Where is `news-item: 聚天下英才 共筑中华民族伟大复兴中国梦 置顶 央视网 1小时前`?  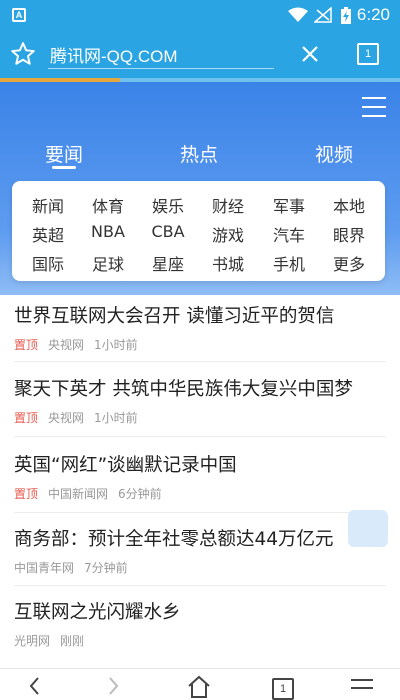 news-item: 聚天下英才 共筑中华民族伟大复兴中国梦 置顶 央视网 1小时前 is located at coordinates (200, 406).